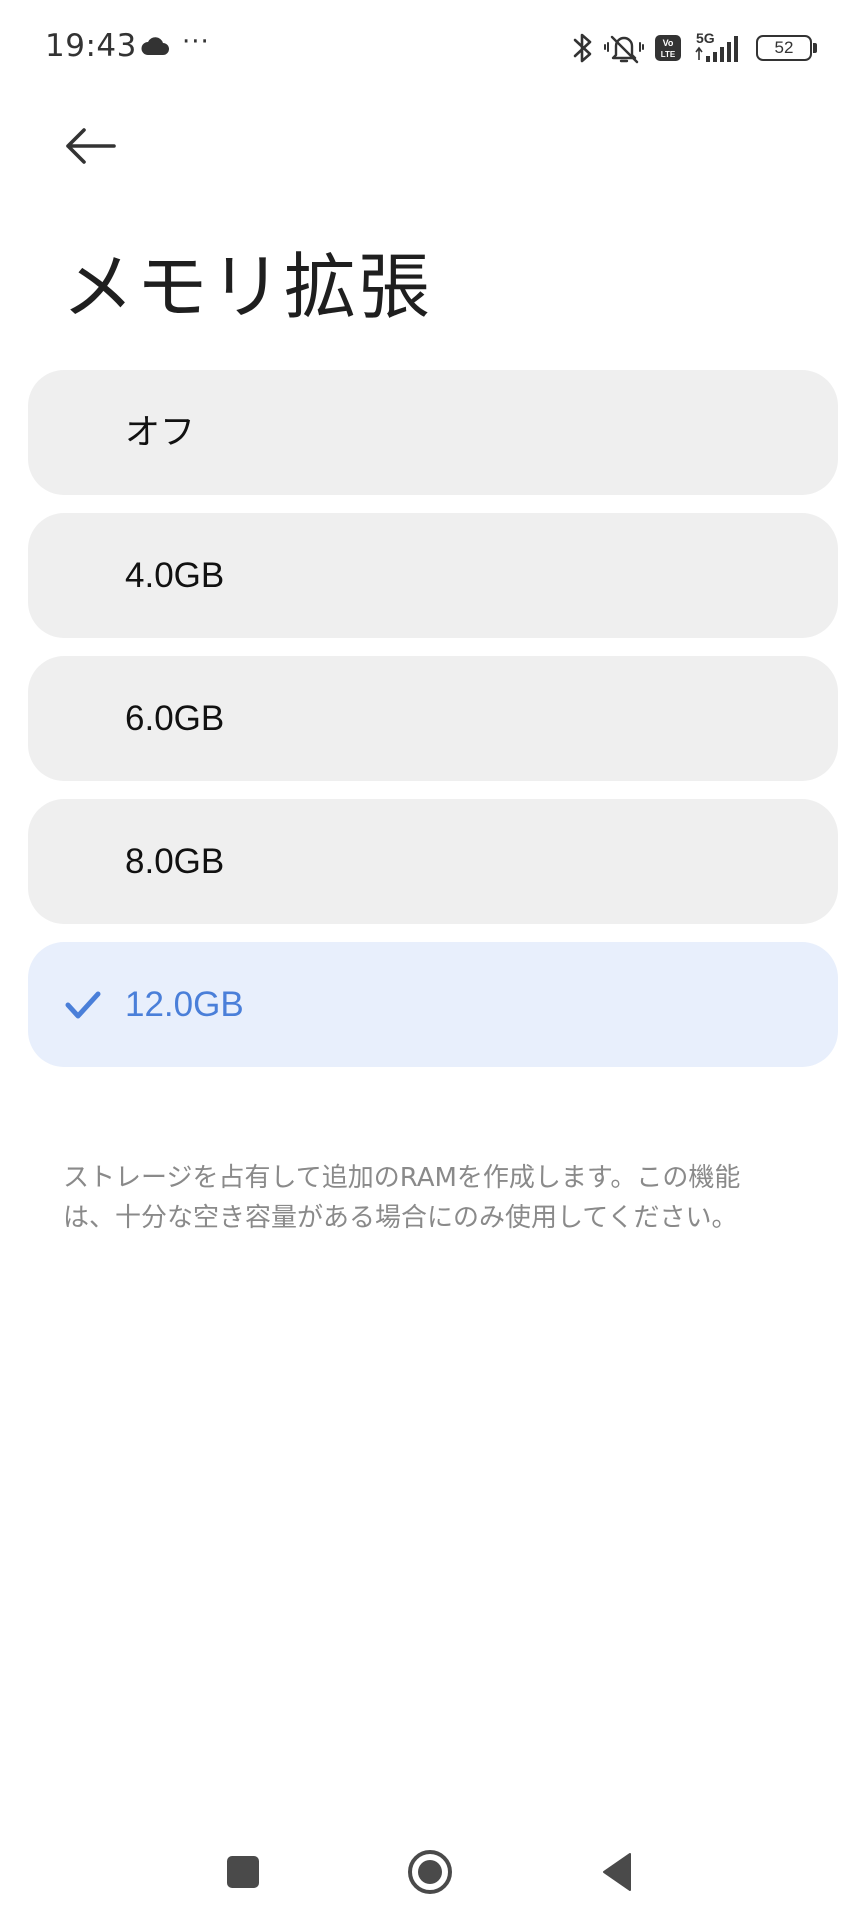  Describe the element at coordinates (716, 46) in the screenshot. I see `signal-icon: 5G` at that location.